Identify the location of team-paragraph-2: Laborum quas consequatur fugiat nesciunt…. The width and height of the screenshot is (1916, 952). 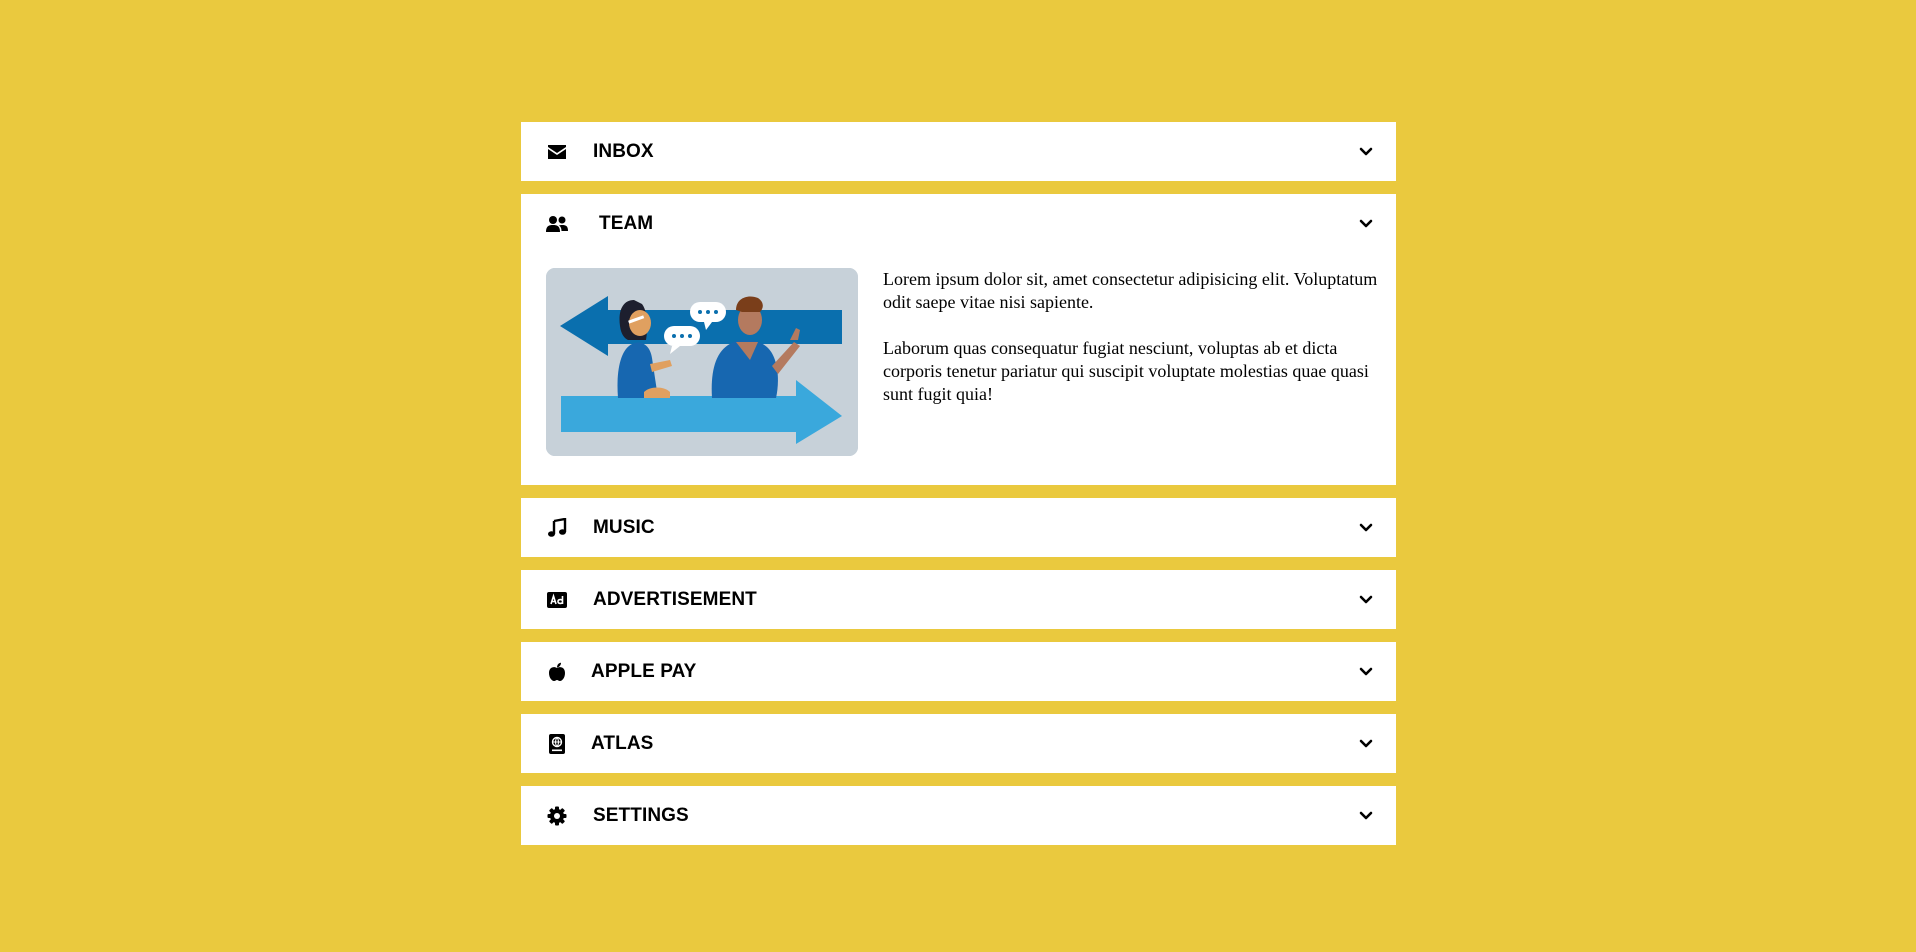
(1126, 371).